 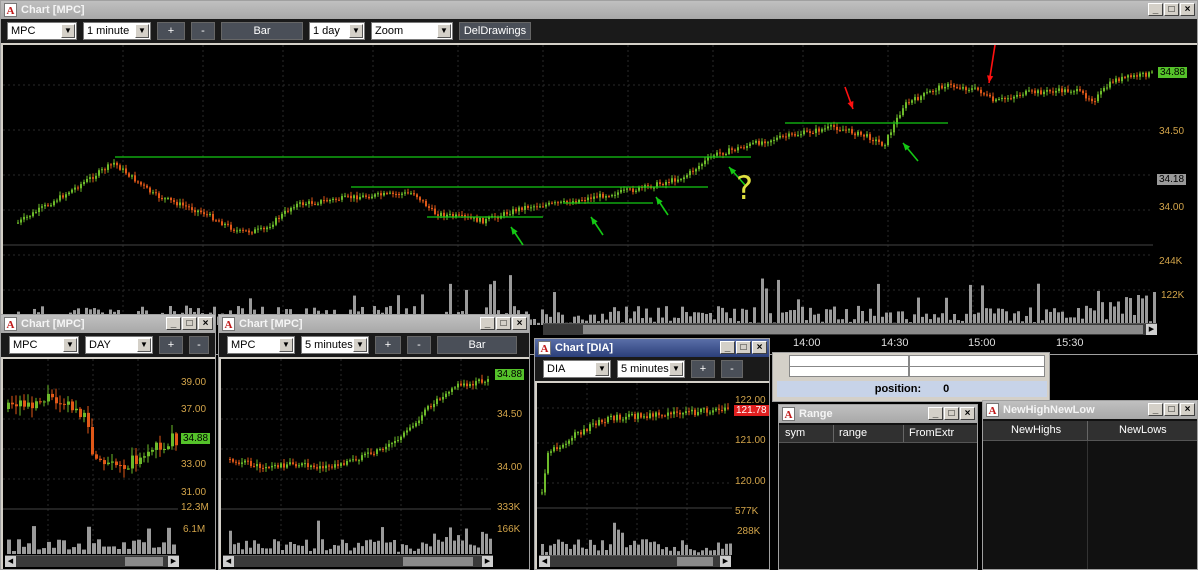 What do you see at coordinates (119, 345) in the screenshot?
I see `interval-select: DAY ▼` at bounding box center [119, 345].